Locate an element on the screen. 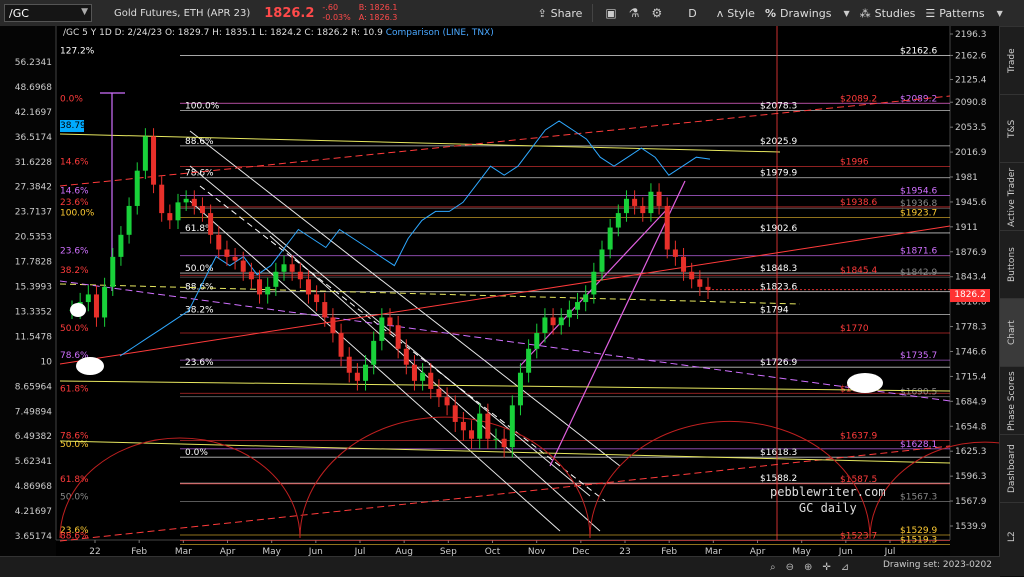 The height and width of the screenshot is (577, 1024). share-button: ⇪ Share is located at coordinates (559, 13).